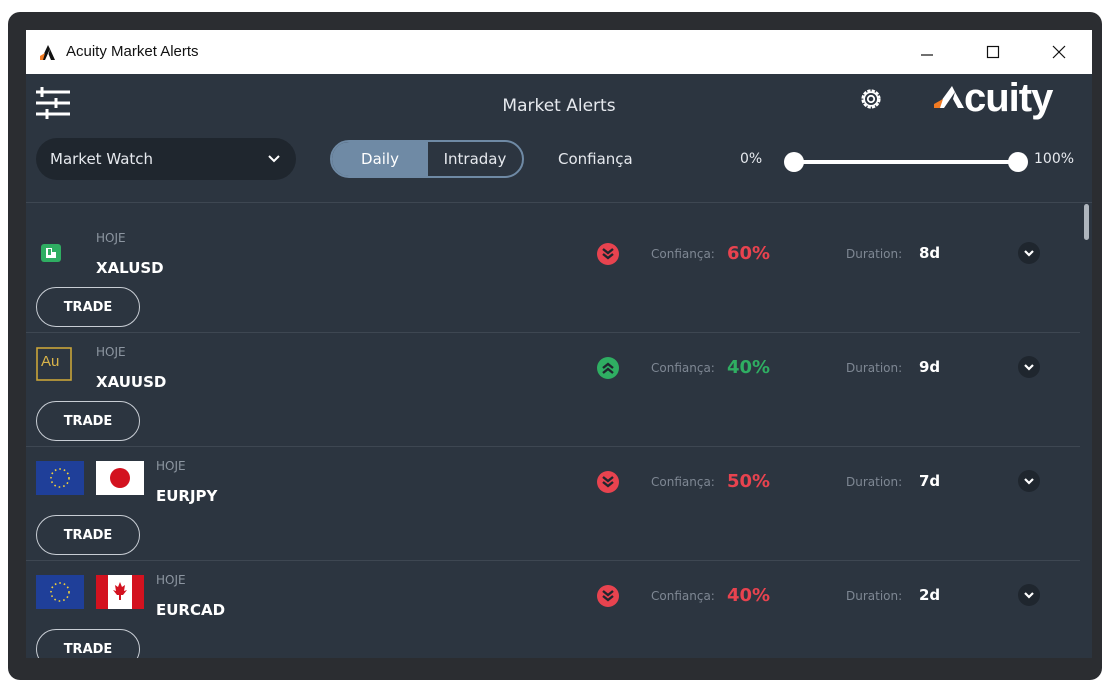  Describe the element at coordinates (927, 55) in the screenshot. I see `minimize-icon` at that location.